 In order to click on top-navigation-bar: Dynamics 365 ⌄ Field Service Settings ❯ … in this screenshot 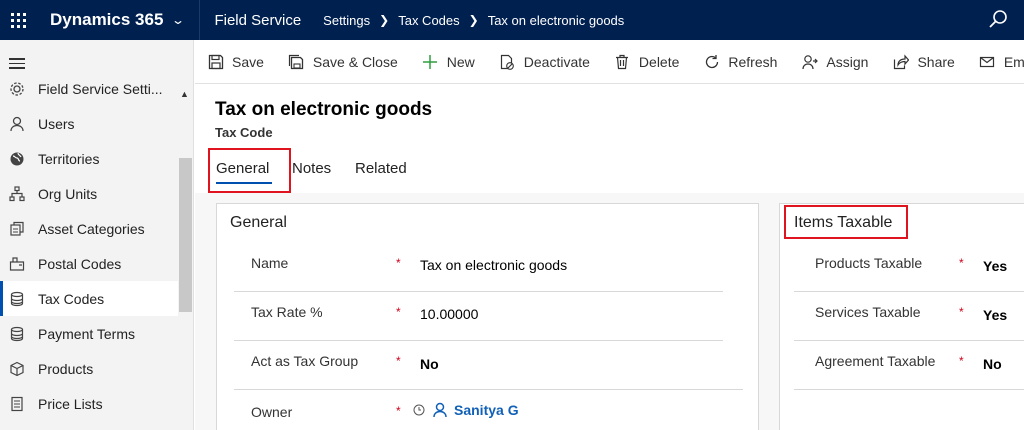, I will do `click(512, 20)`.